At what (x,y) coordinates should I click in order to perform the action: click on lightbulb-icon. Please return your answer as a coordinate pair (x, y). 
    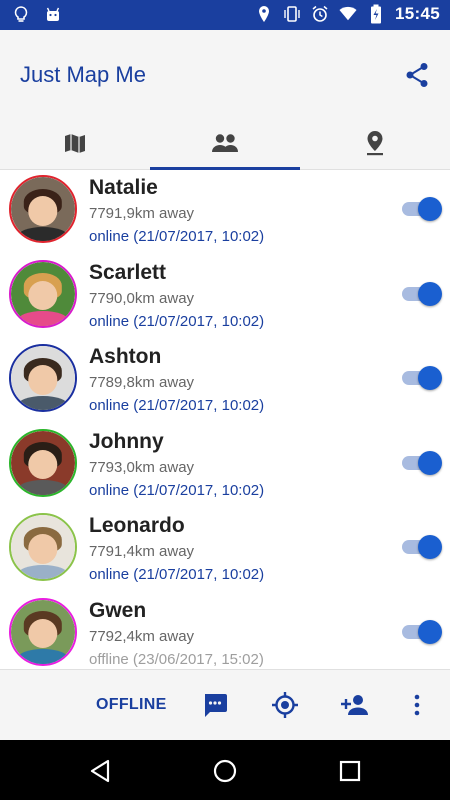
    Looking at the image, I should click on (21, 15).